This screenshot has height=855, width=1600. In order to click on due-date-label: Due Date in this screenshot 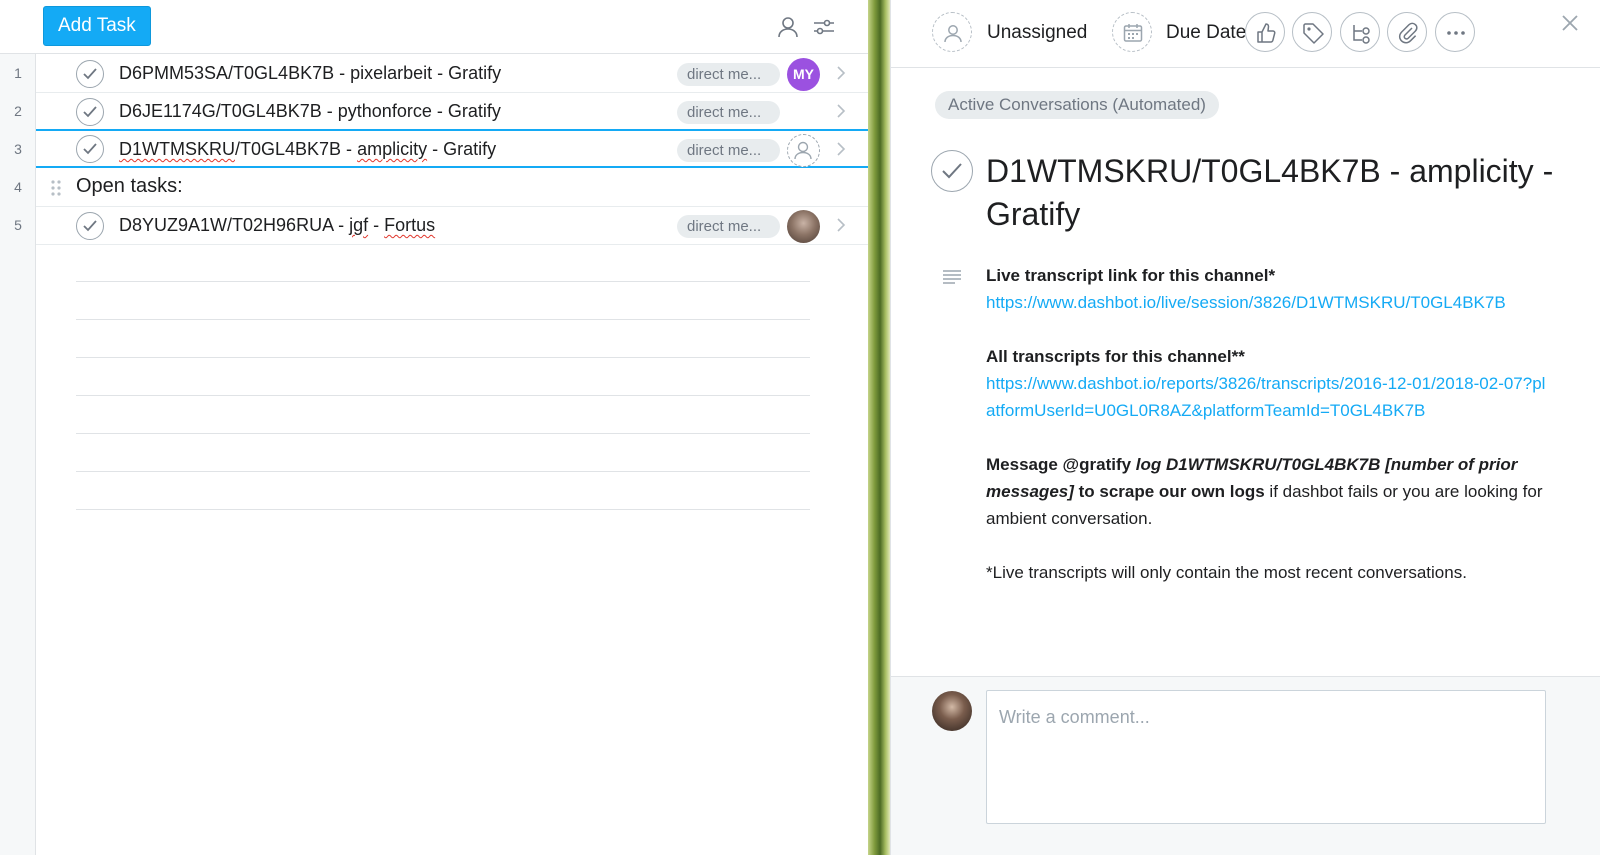, I will do `click(1206, 33)`.